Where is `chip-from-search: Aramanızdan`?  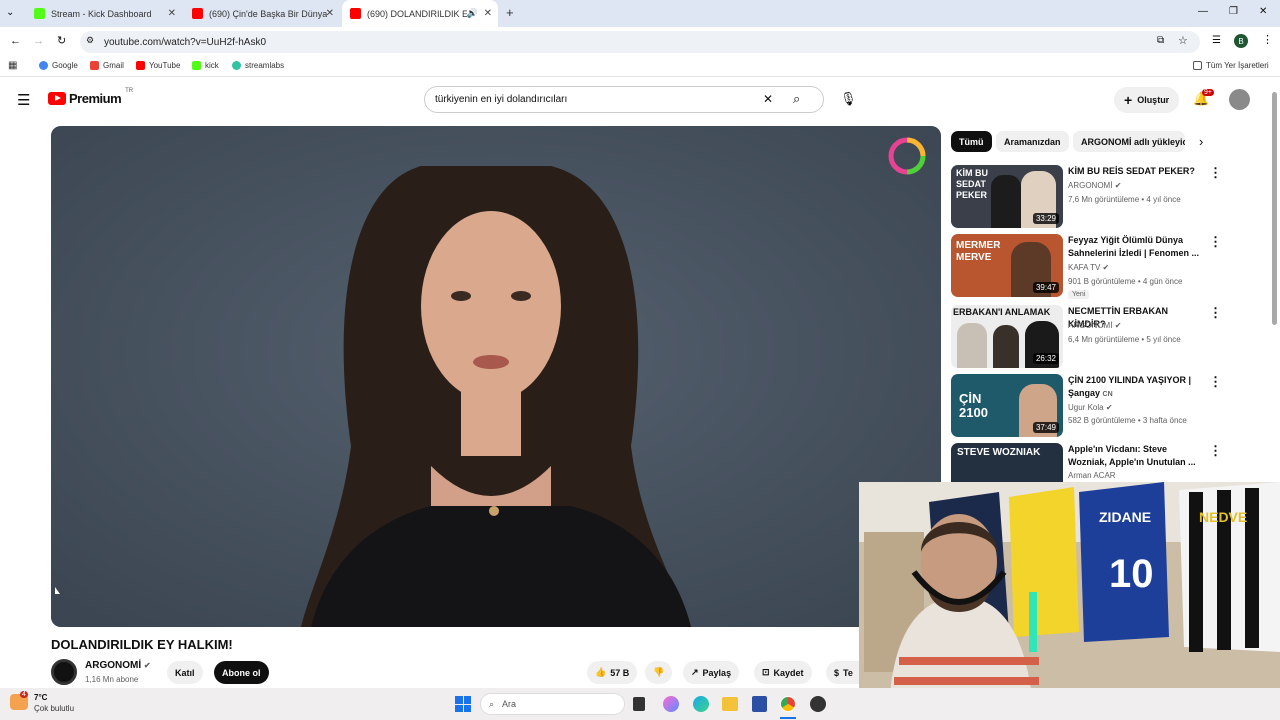 chip-from-search: Aramanızdan is located at coordinates (1032, 141).